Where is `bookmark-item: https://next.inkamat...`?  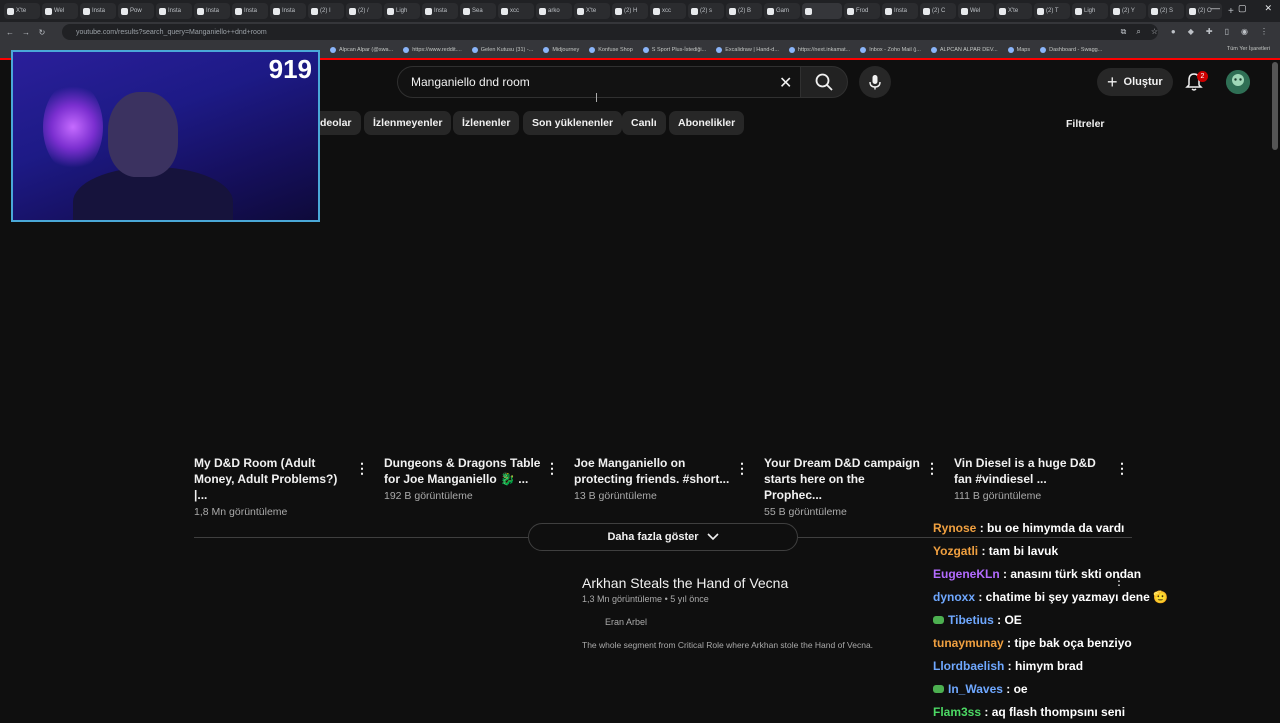 bookmark-item: https://next.inkamat... is located at coordinates (819, 50).